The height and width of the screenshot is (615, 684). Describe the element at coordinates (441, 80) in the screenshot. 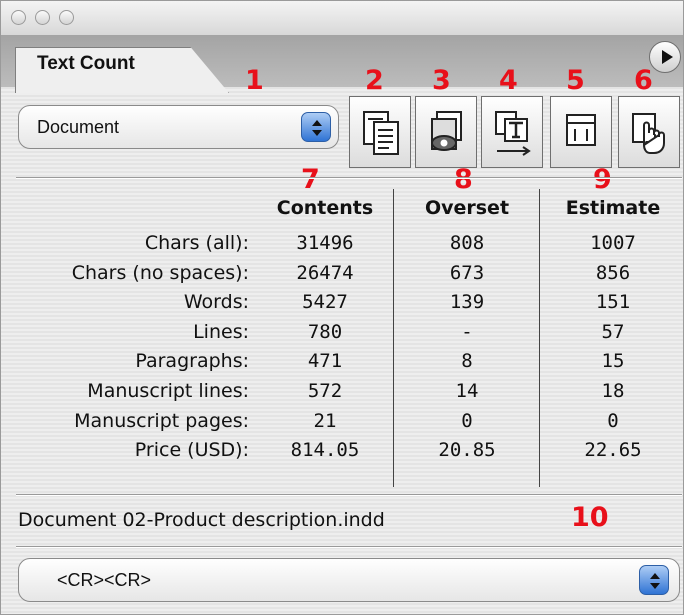

I see `callout-3: 3` at that location.